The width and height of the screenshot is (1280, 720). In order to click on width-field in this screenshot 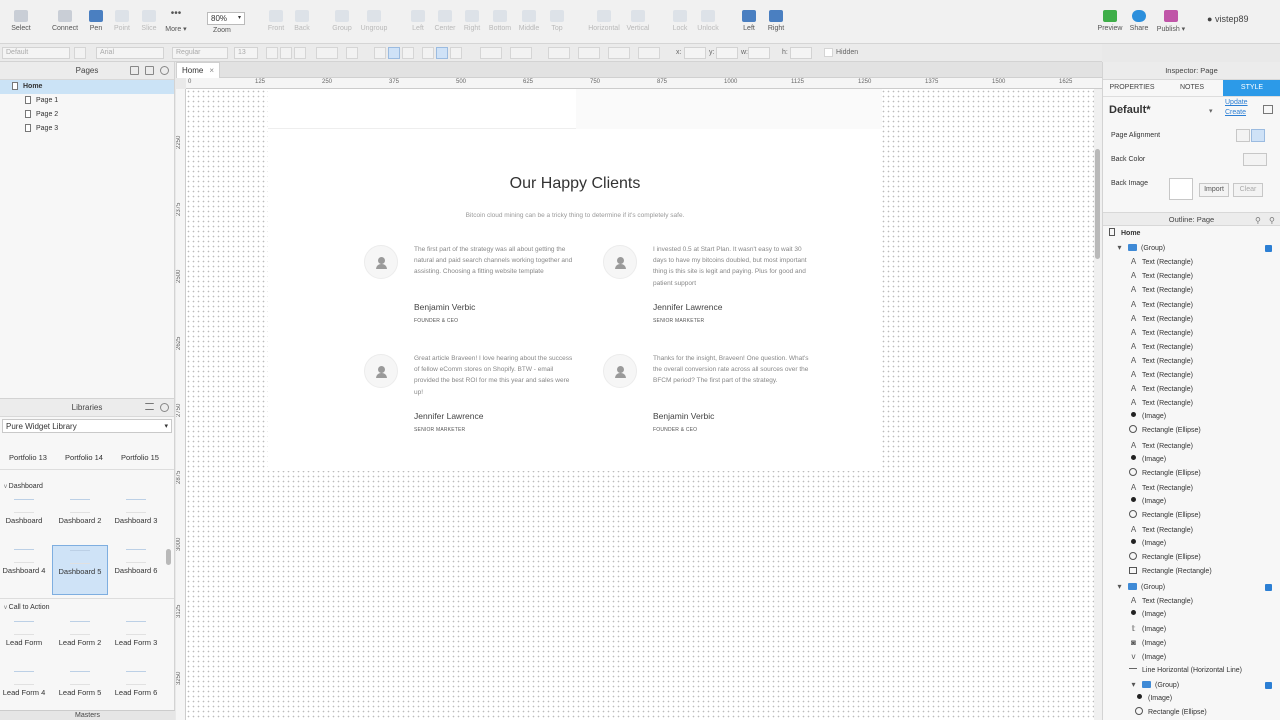, I will do `click(759, 53)`.